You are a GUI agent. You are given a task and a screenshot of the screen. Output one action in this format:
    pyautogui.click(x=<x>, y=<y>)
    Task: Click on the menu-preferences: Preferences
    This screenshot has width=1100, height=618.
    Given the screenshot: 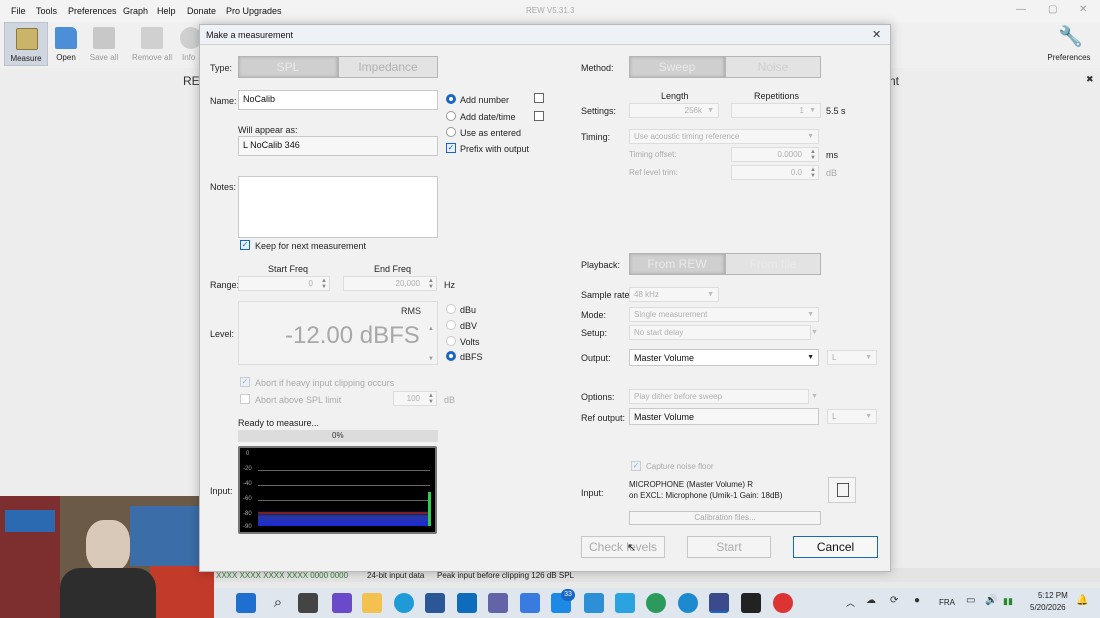 What is the action you would take?
    pyautogui.click(x=92, y=11)
    